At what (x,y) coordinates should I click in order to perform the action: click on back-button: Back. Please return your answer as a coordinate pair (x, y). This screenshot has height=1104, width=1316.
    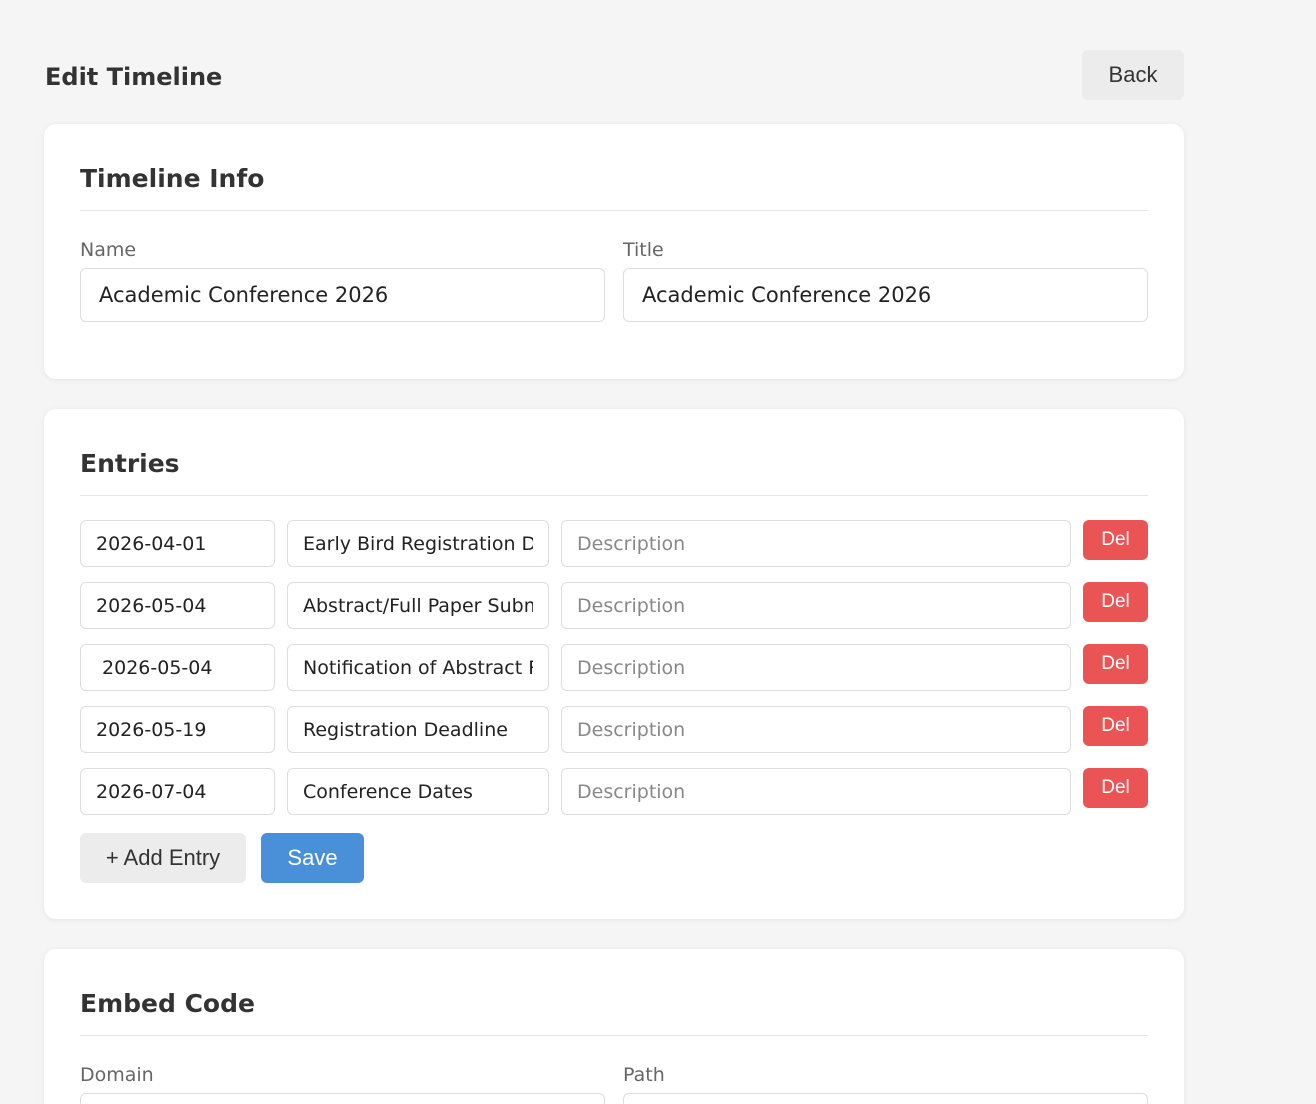
    Looking at the image, I should click on (1133, 75).